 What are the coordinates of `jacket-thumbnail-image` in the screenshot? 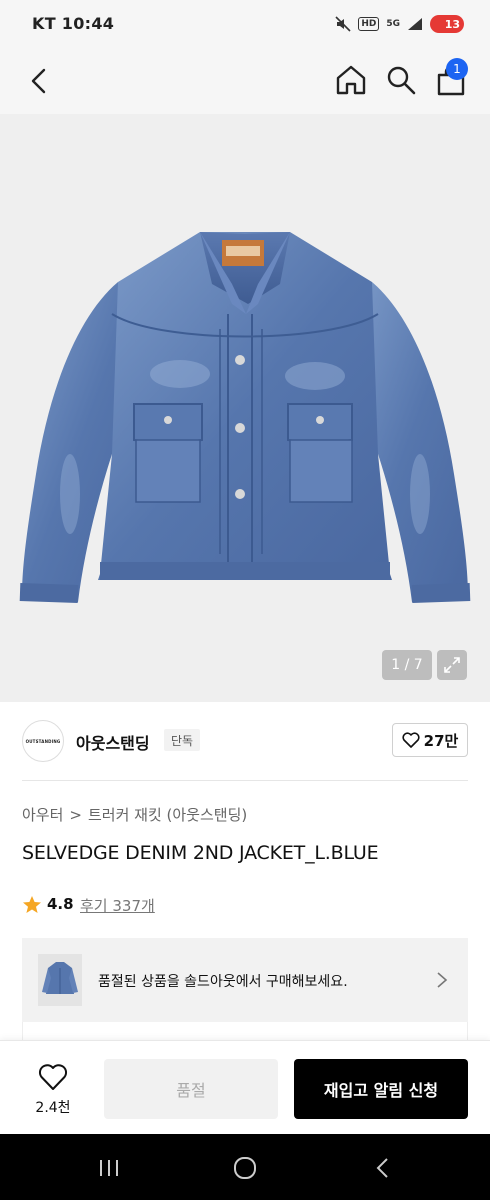 It's located at (60, 978).